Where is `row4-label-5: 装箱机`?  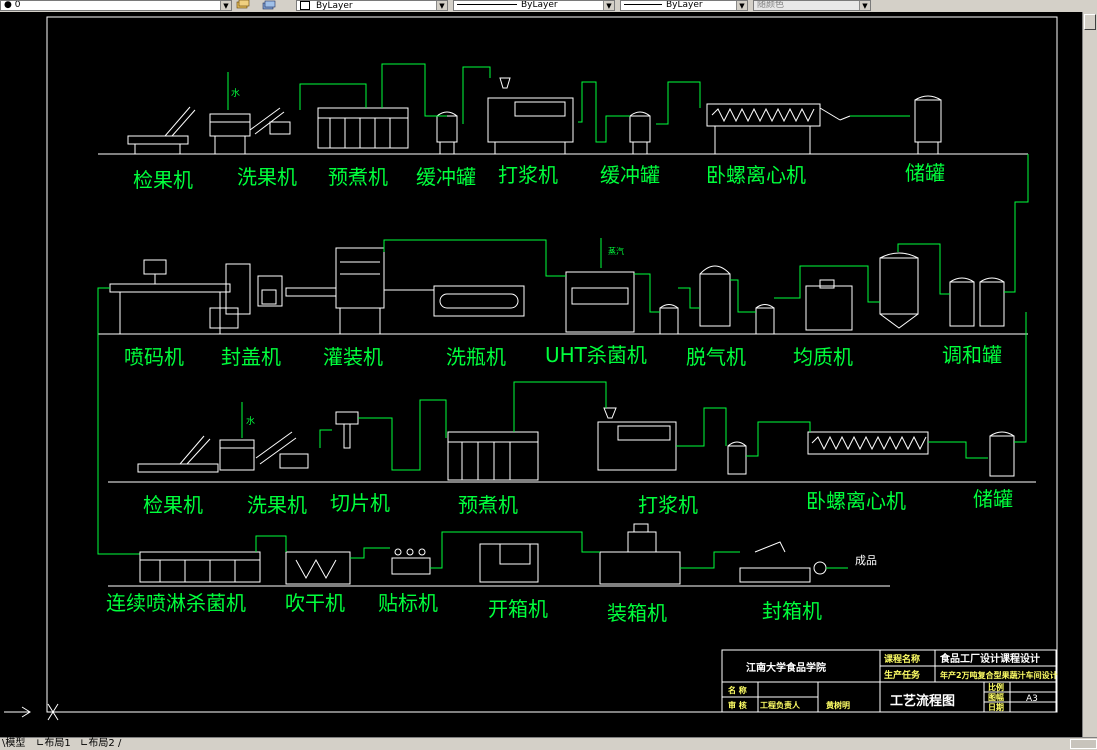
row4-label-5: 装箱机 is located at coordinates (637, 613).